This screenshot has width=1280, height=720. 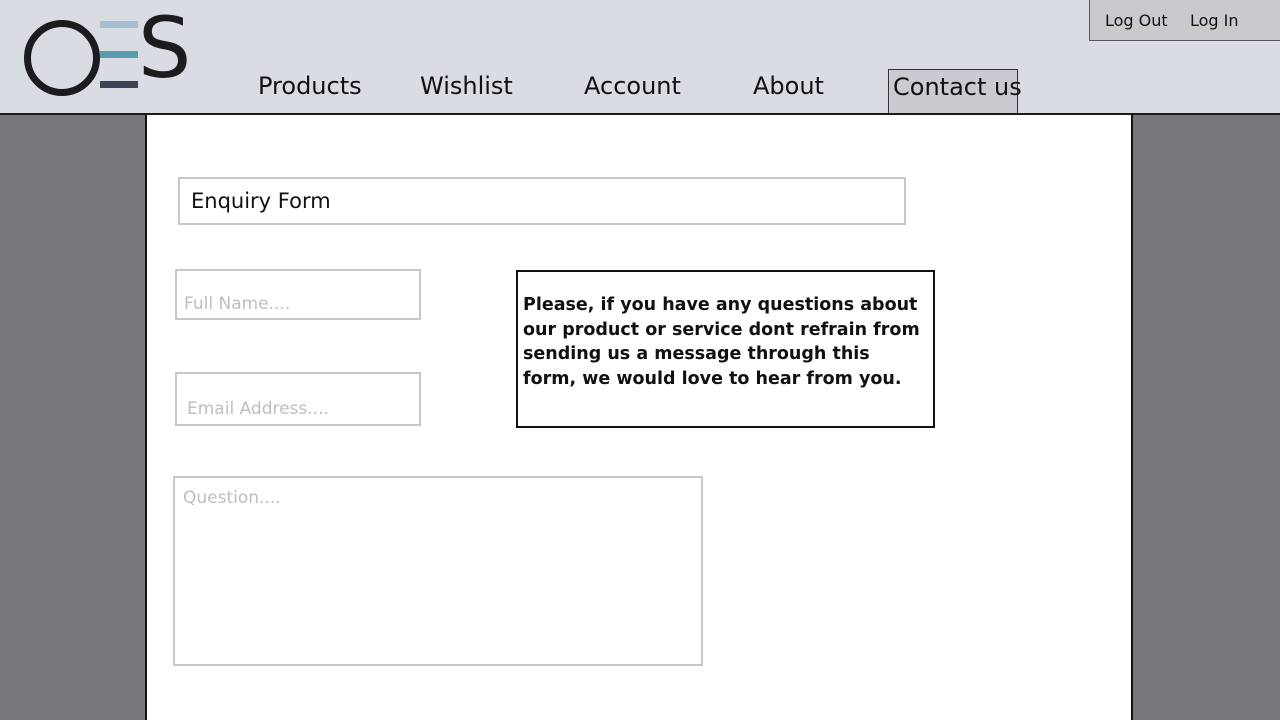 What do you see at coordinates (1136, 20) in the screenshot?
I see `logout-link: Log Out` at bounding box center [1136, 20].